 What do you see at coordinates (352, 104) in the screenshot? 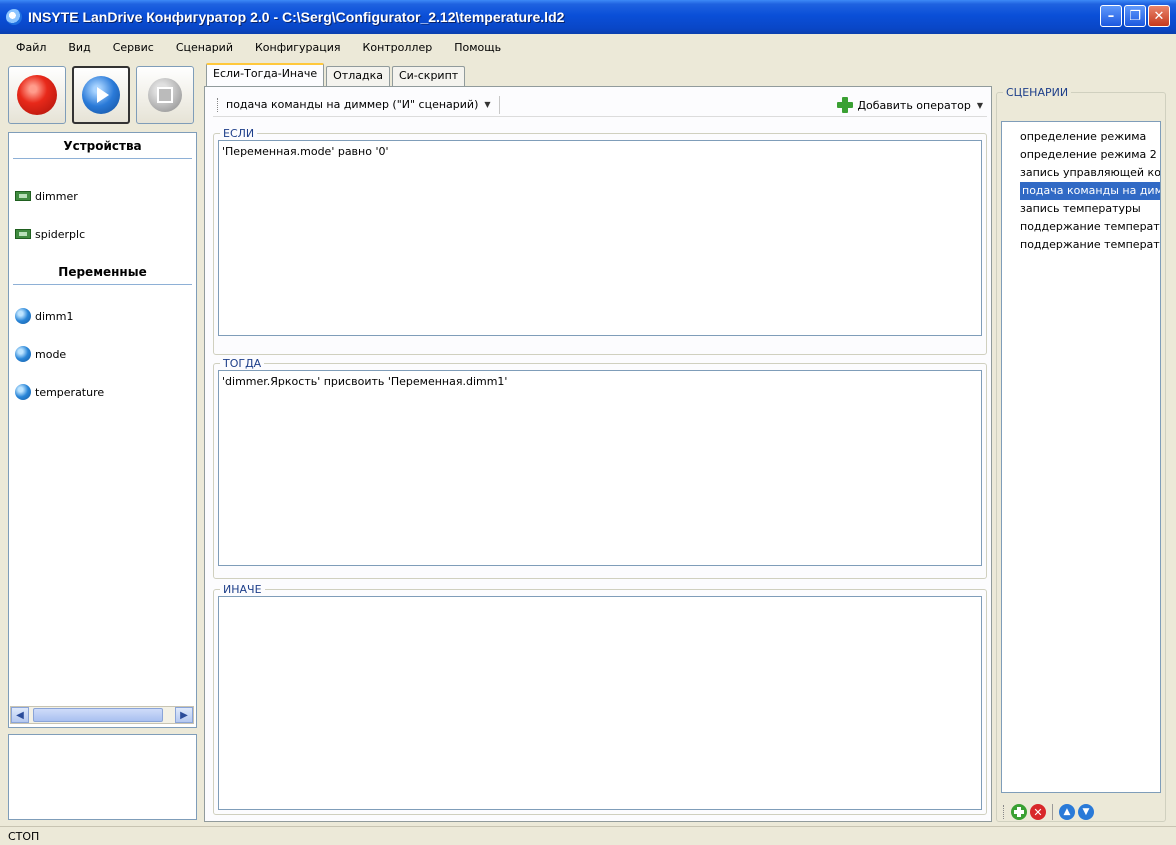
I see `scenario-dropdown: подача команды на диммер ("И" сценарий)` at bounding box center [352, 104].